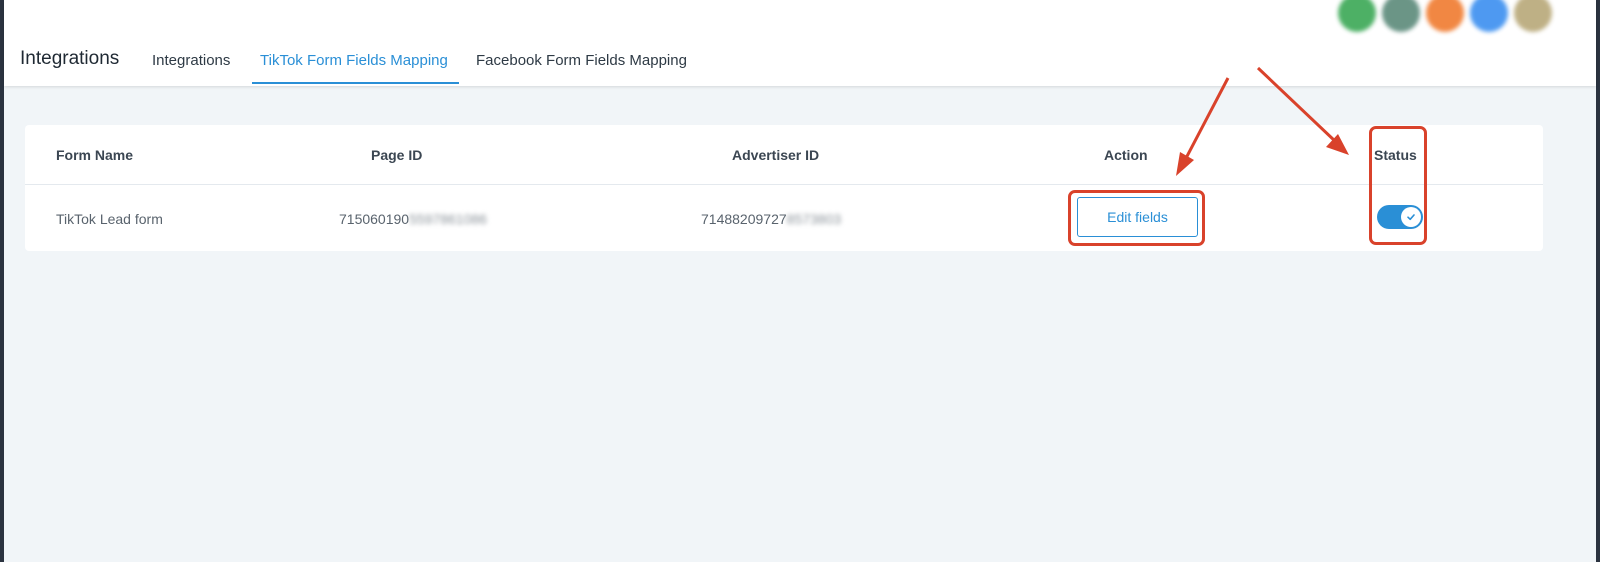  What do you see at coordinates (581, 60) in the screenshot?
I see `tab-facebook-form-fields-mapping: Facebook Form Fields Mapping` at bounding box center [581, 60].